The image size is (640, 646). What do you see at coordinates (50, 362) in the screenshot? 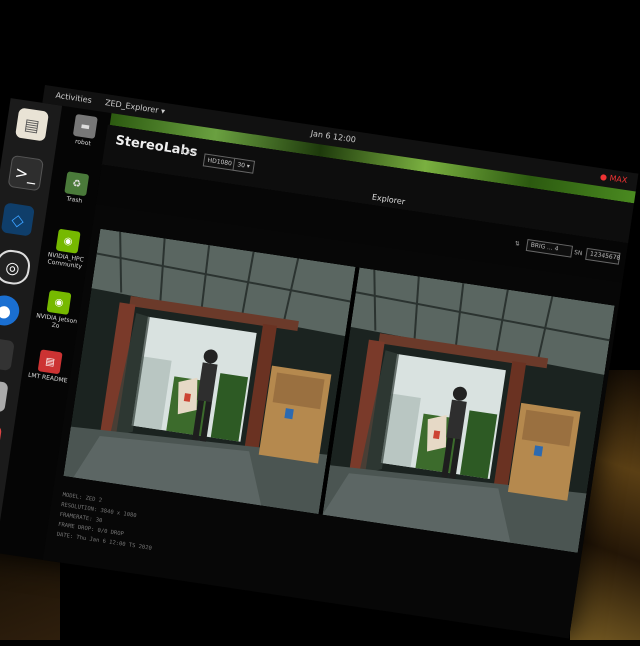
I see `document-icon: ▤` at bounding box center [50, 362].